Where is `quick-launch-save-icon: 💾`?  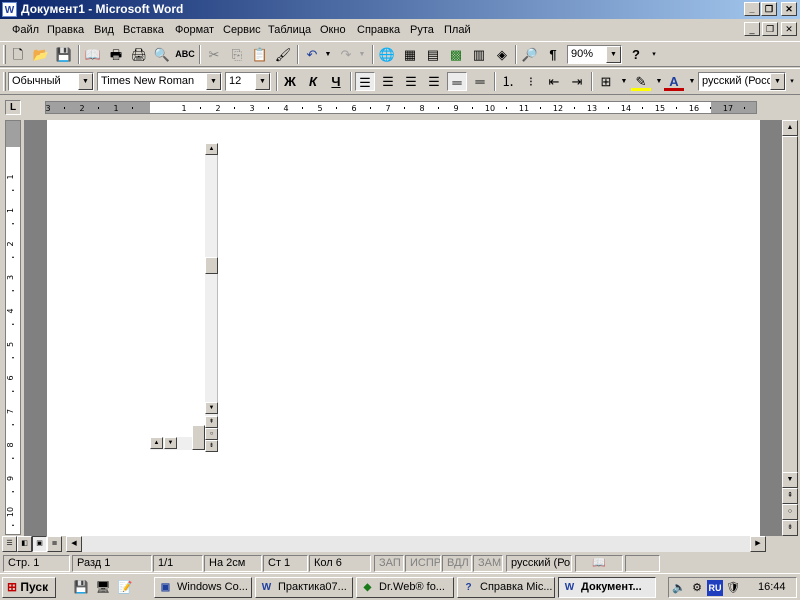 quick-launch-save-icon: 💾 is located at coordinates (81, 587).